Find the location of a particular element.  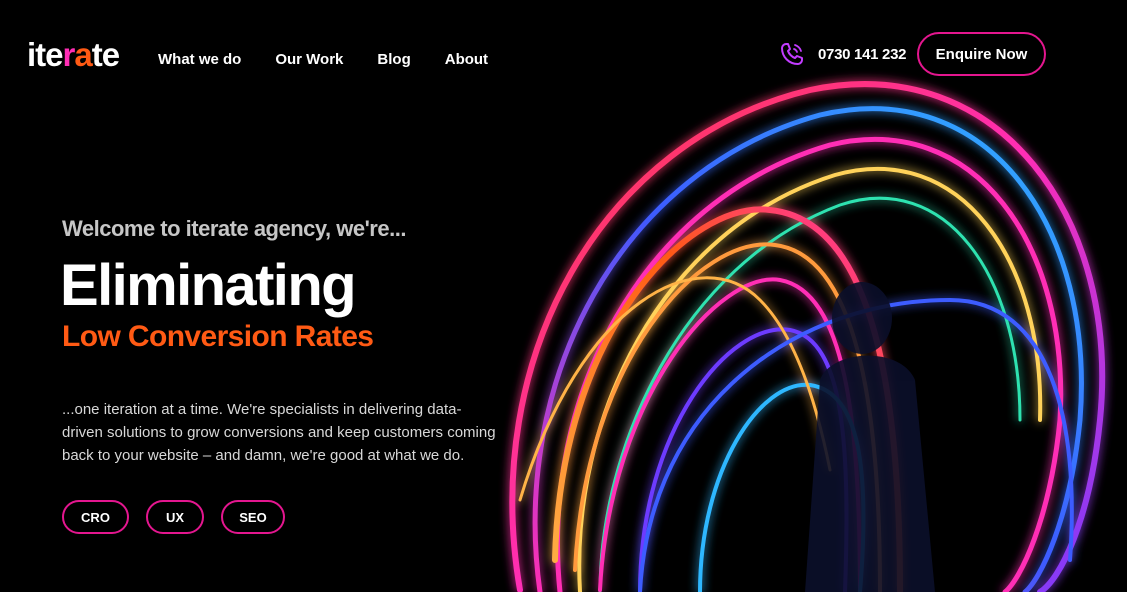

hero-subheadline: Low Conversion Rates is located at coordinates (218, 336).